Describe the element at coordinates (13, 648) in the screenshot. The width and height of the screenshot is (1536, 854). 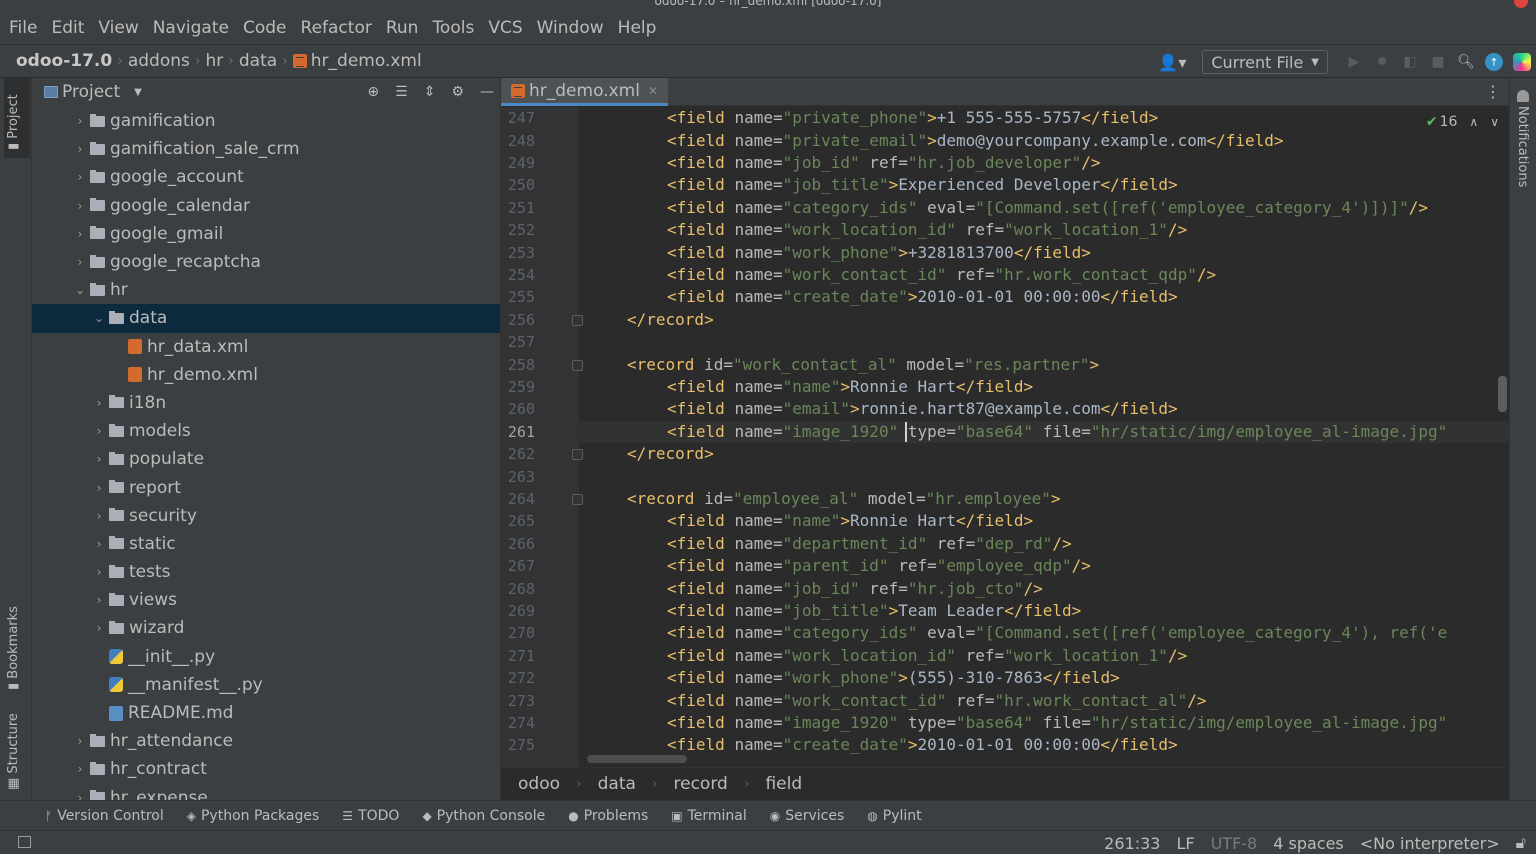
I see `bookmarks-tool-tab: ▮ Bookmarks` at that location.